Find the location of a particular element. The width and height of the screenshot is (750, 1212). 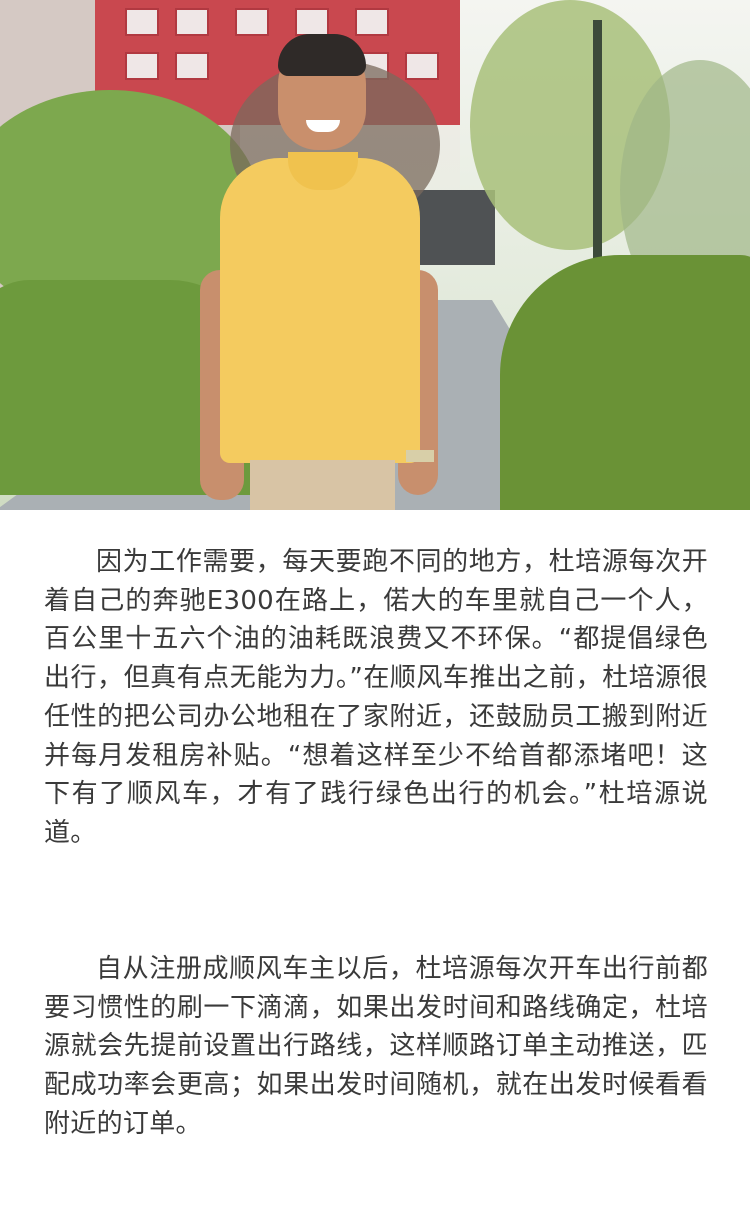

person-figure is located at coordinates (330, 270).